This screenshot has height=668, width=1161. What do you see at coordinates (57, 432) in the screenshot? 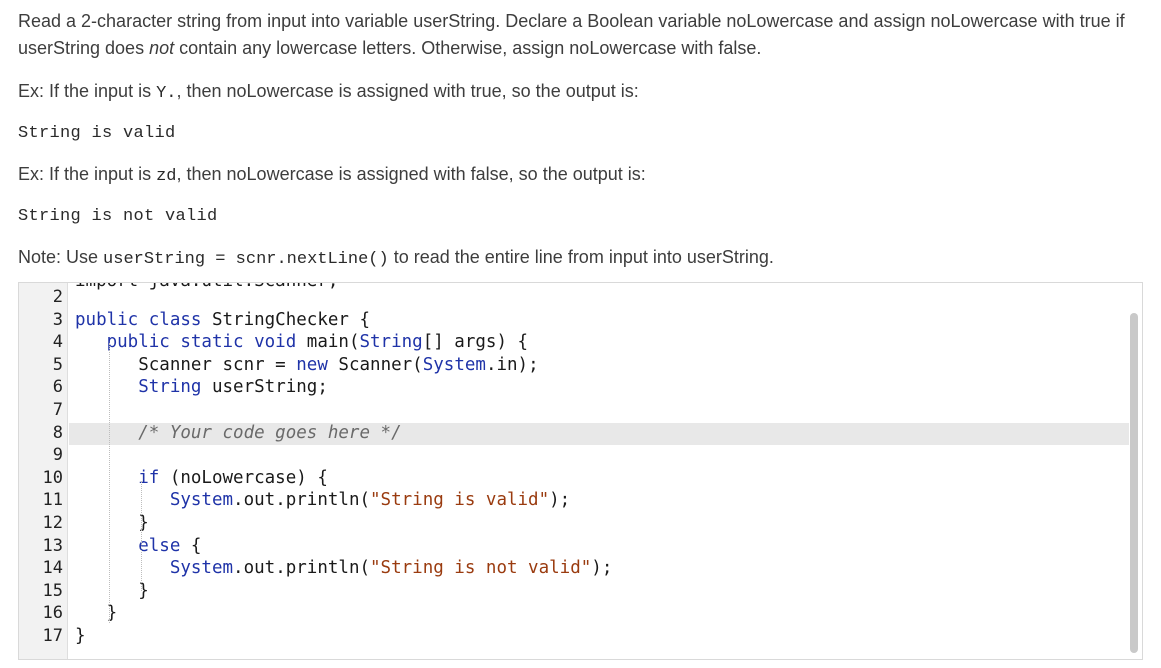
I see `line-number: 8` at bounding box center [57, 432].